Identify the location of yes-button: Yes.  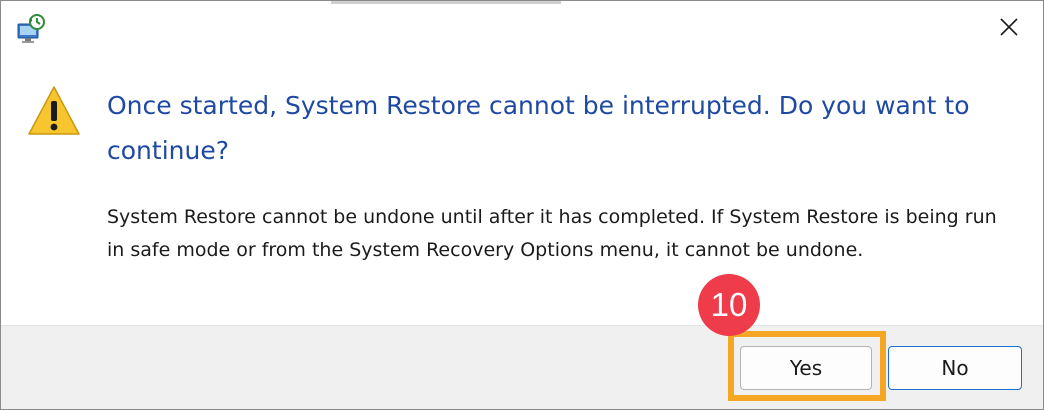
(806, 368).